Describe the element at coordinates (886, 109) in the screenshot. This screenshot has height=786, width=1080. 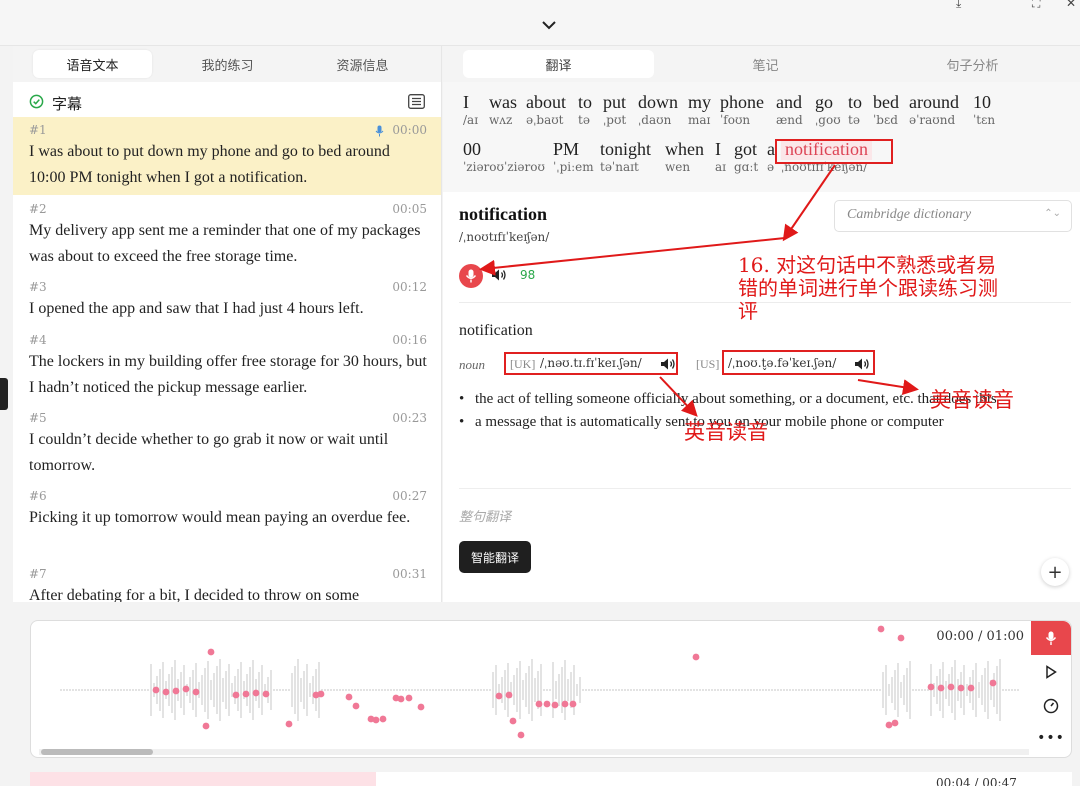
I see `sentence-word: bed ˈbɛd` at that location.